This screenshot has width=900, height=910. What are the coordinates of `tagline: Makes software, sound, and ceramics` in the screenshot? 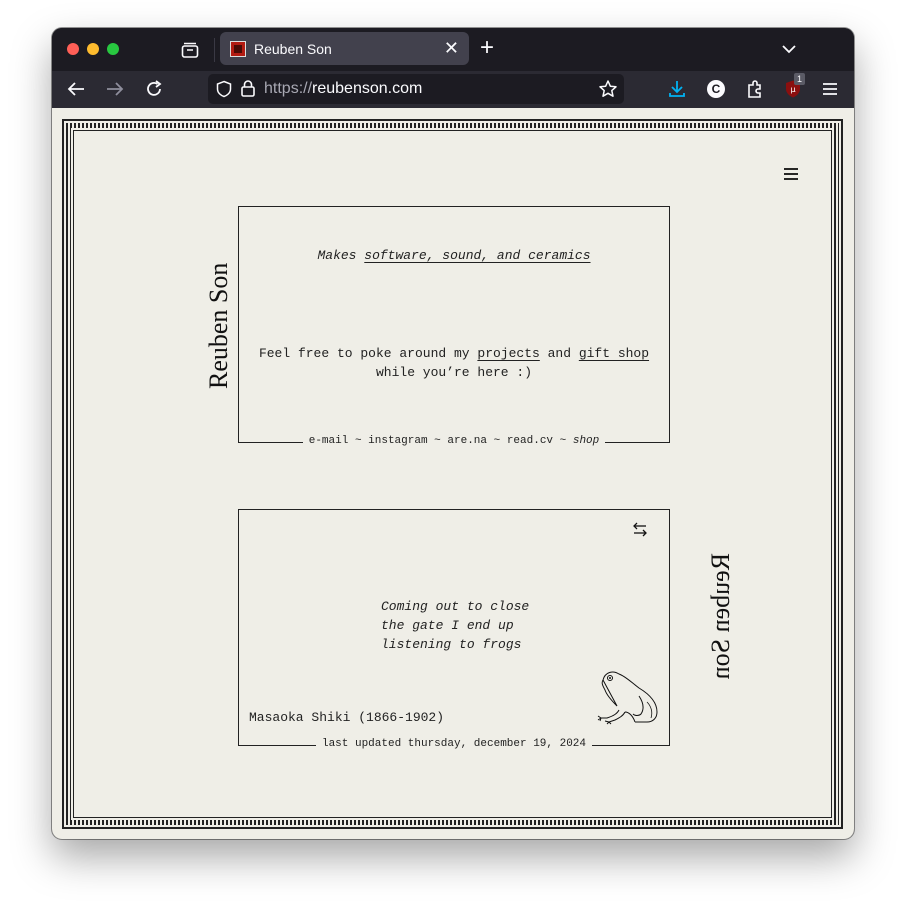 It's located at (454, 255).